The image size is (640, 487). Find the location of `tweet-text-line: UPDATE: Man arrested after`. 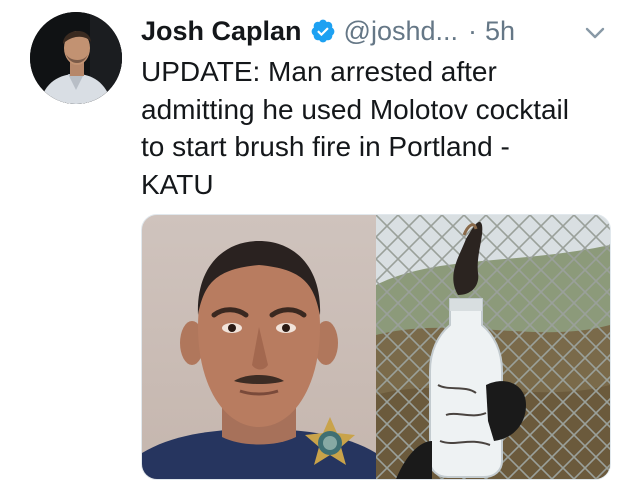

tweet-text-line: UPDATE: Man arrested after is located at coordinates (319, 71).